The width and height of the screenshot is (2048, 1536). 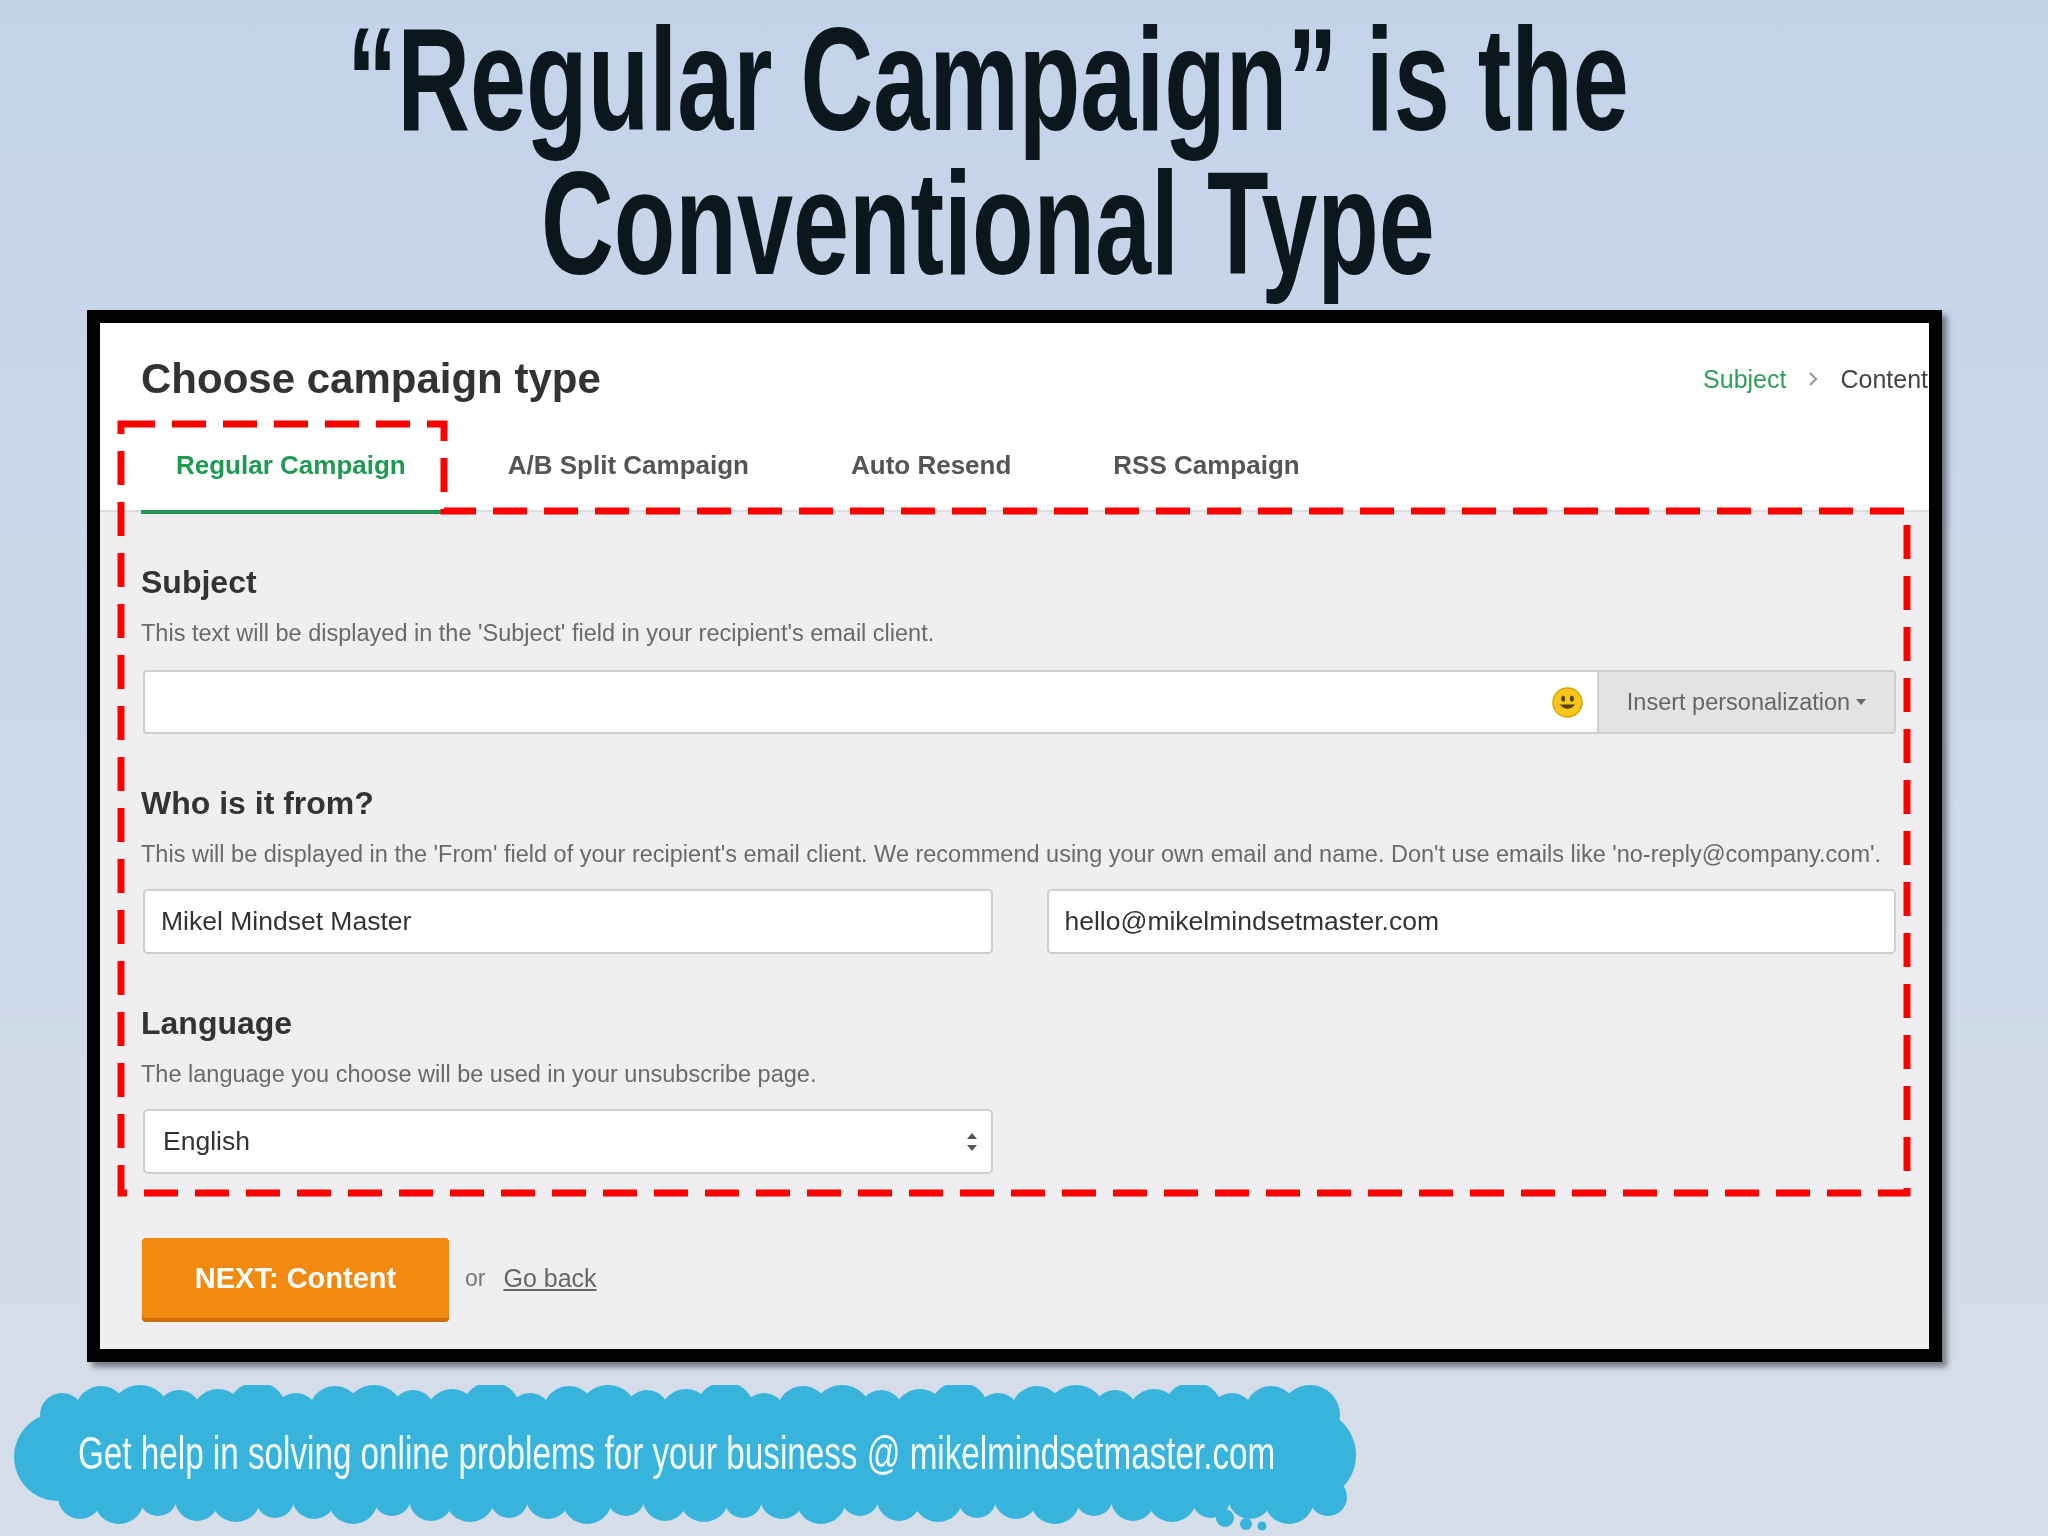 What do you see at coordinates (199, 582) in the screenshot?
I see `section-heading: Subject` at bounding box center [199, 582].